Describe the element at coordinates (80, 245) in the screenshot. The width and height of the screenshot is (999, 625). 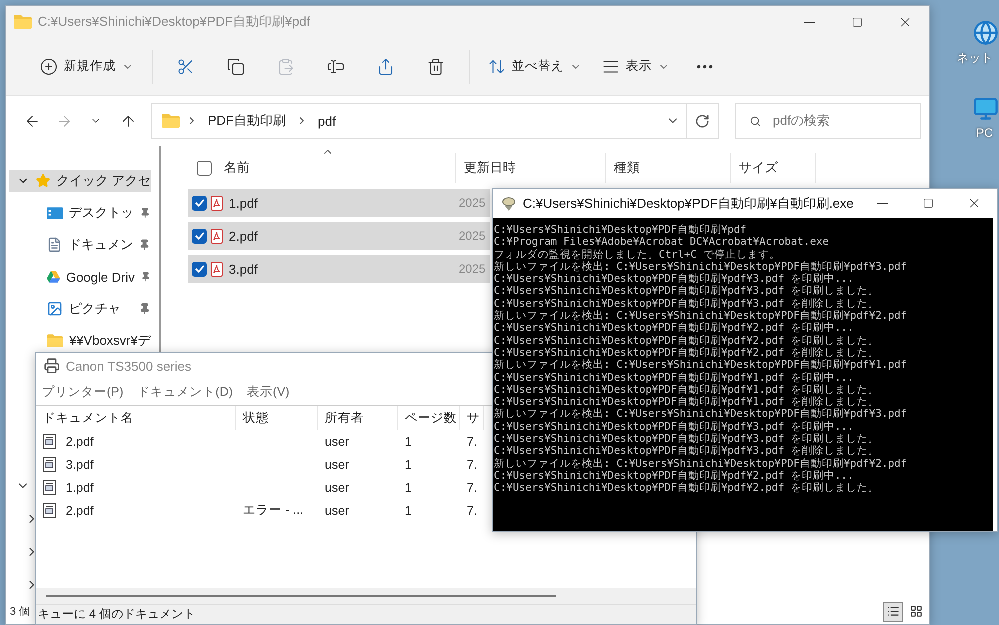
I see `sidebar-item: ドキュメン` at that location.